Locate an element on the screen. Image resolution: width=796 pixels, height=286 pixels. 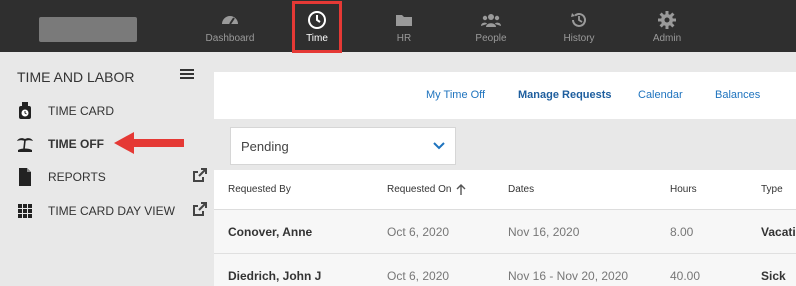
column-header-hours: Hours is located at coordinates (683, 189).